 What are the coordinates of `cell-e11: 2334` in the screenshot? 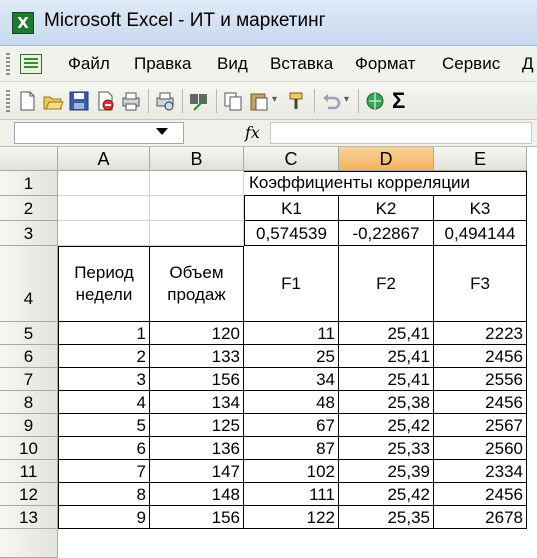 It's located at (480, 471).